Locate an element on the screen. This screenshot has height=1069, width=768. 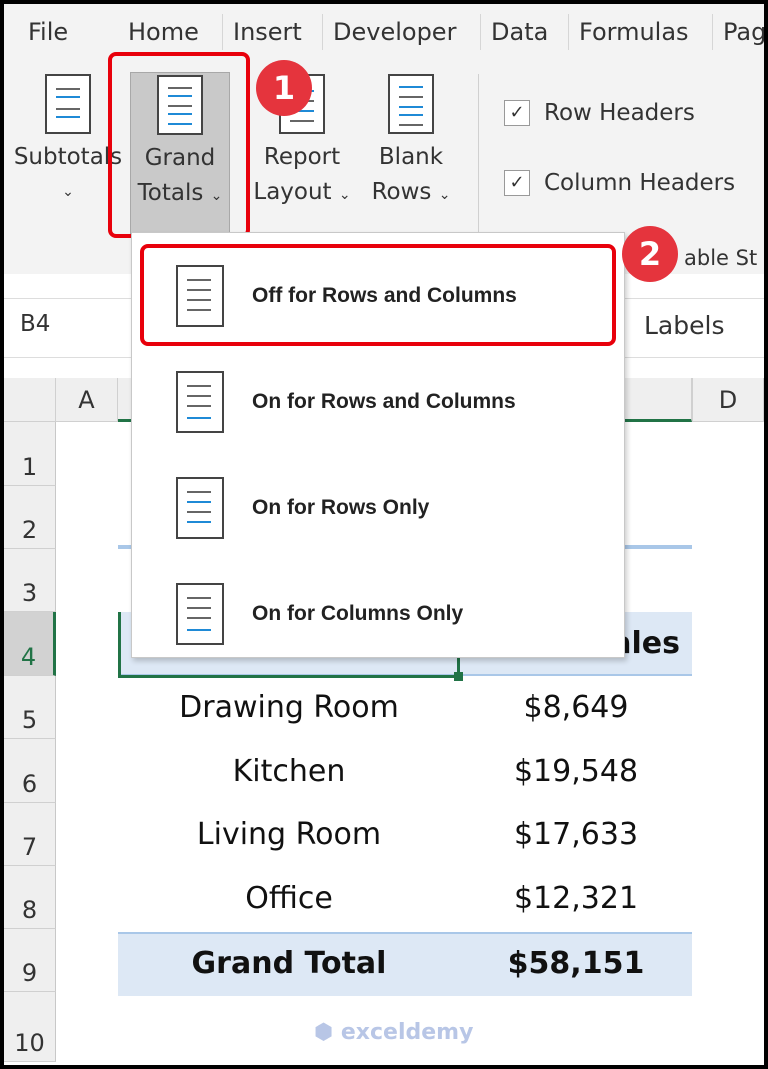
tab-developer: Developer is located at coordinates (394, 32).